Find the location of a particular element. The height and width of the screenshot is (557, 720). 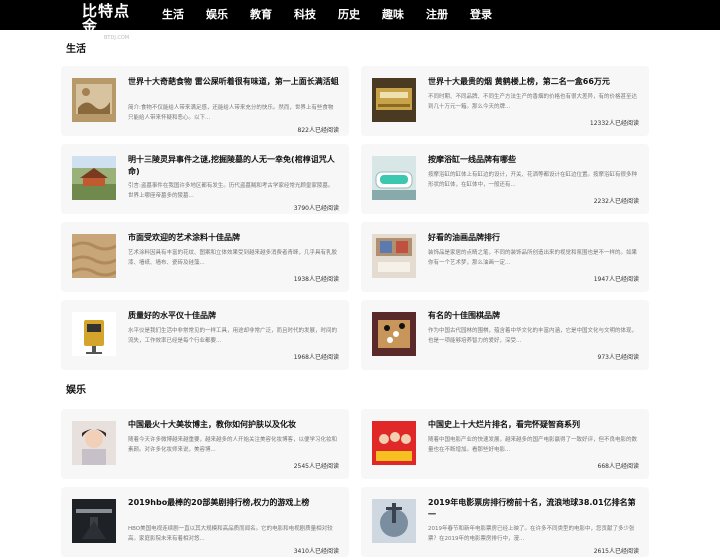

read-count: 1947人已经阅读 is located at coordinates (616, 279).